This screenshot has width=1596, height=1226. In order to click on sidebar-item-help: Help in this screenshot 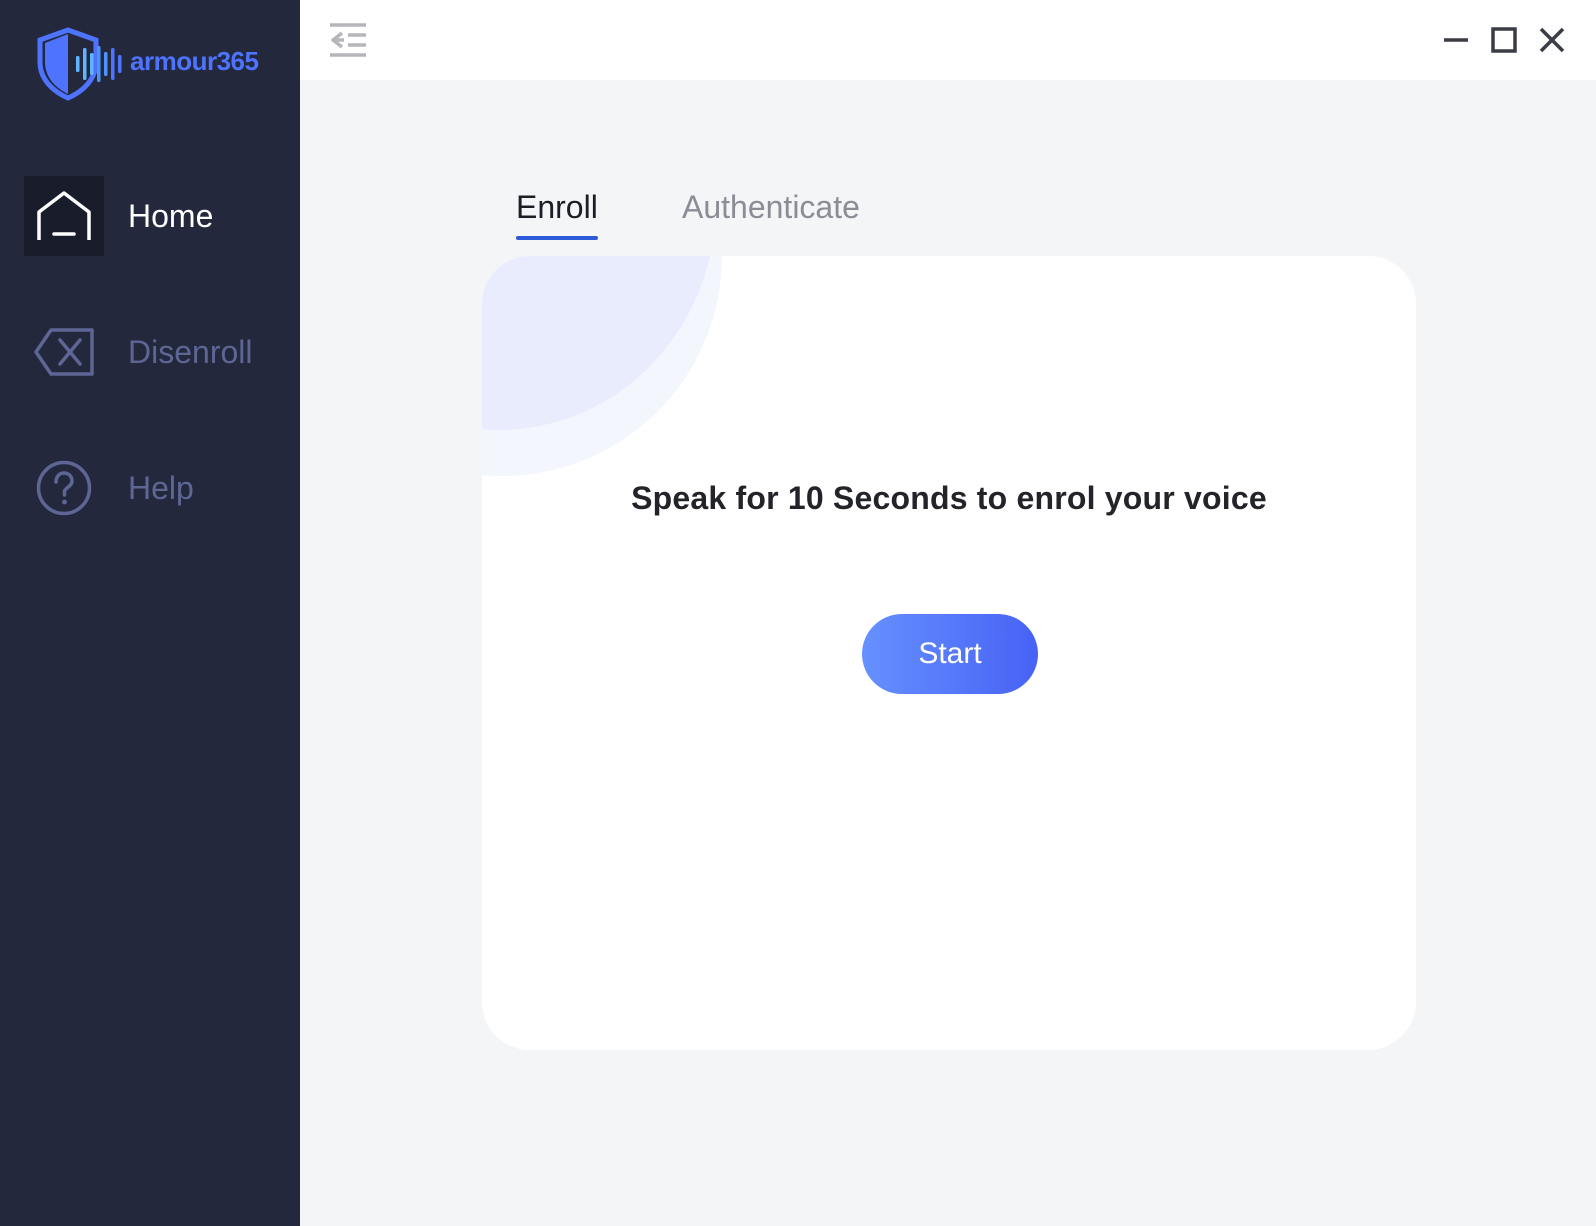, I will do `click(162, 488)`.